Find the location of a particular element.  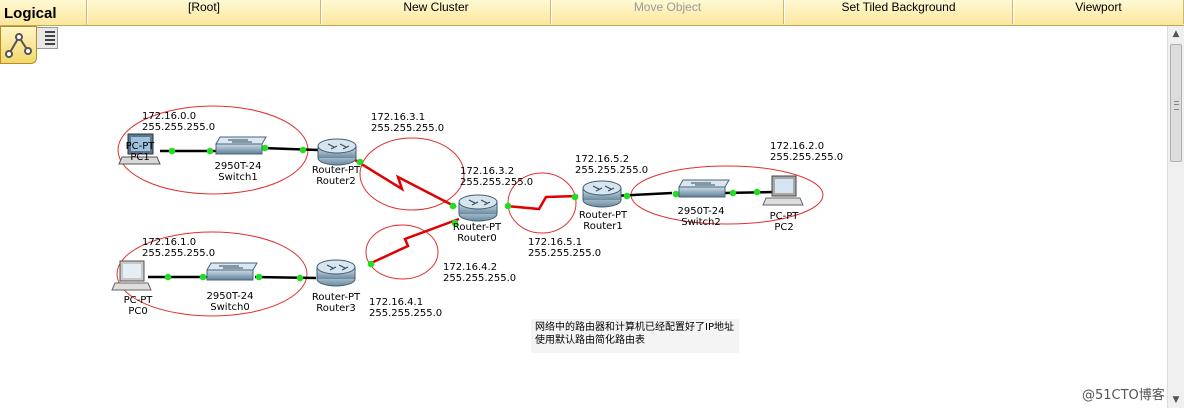

switch0-label: 2950T-24 Switch0 is located at coordinates (230, 302).